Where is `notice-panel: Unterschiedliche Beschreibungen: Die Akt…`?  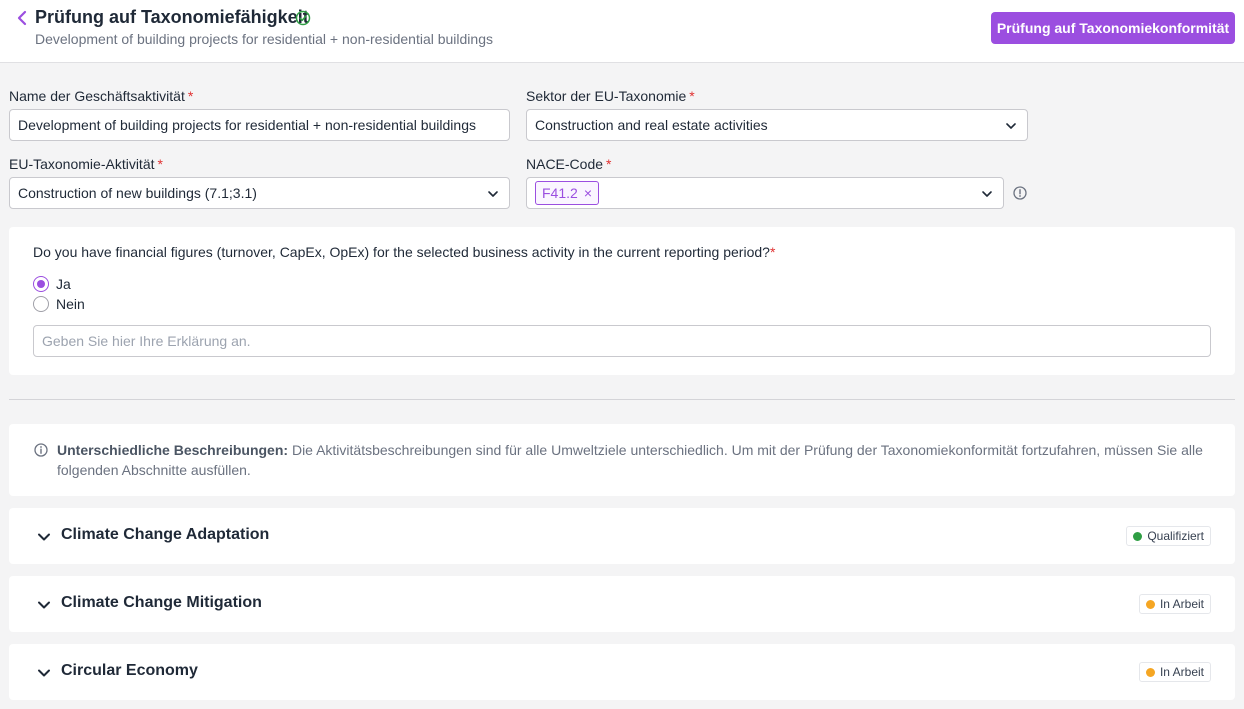
notice-panel: Unterschiedliche Beschreibungen: Die Akt… is located at coordinates (622, 460).